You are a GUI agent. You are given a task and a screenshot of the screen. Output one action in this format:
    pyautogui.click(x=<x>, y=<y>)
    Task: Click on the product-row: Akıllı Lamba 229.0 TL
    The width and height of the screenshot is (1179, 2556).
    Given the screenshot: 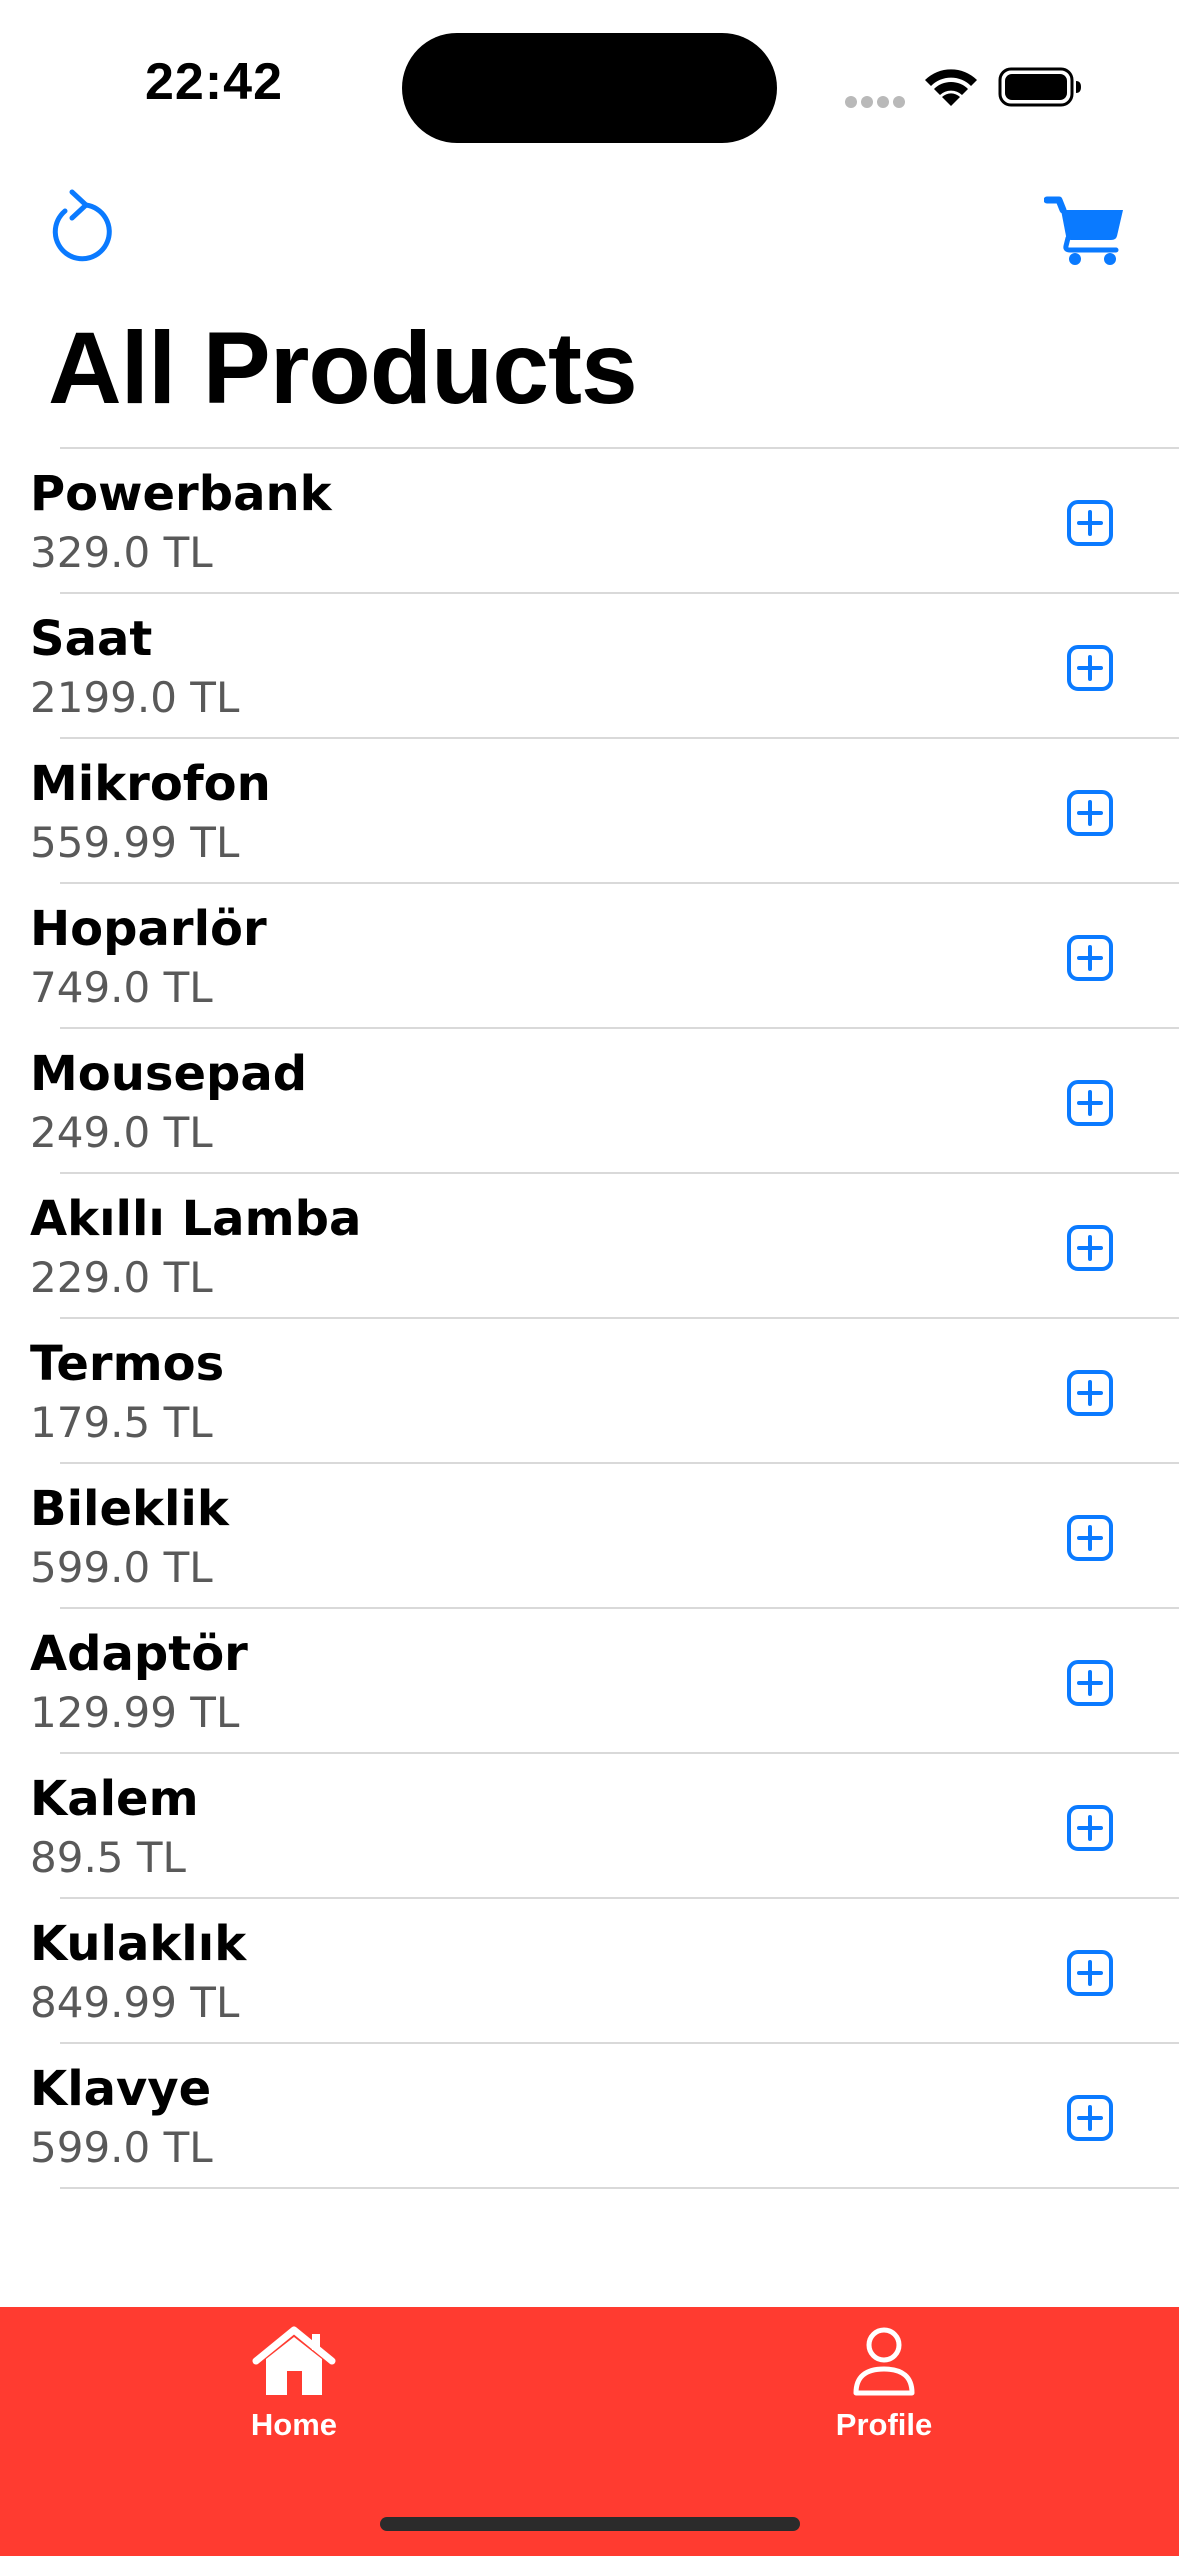 What is the action you would take?
    pyautogui.click(x=589, y=1246)
    